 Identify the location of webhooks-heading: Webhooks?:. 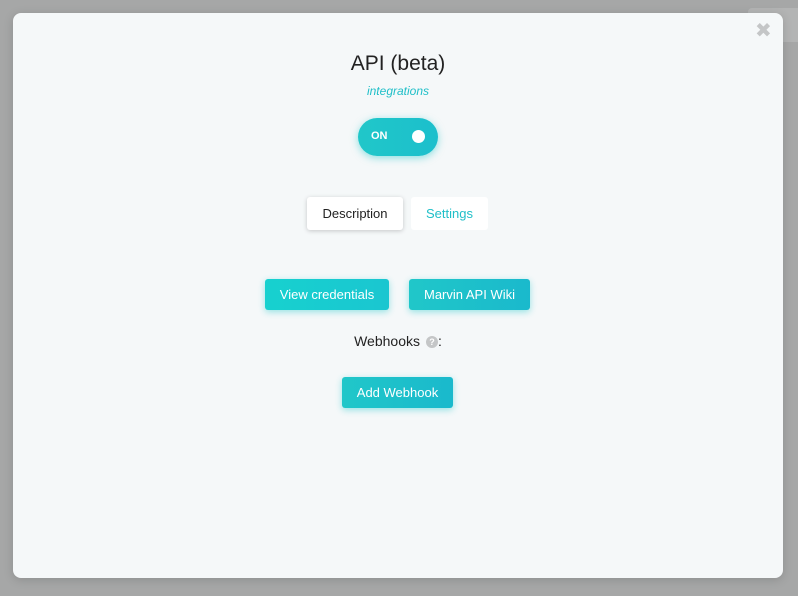
(398, 341).